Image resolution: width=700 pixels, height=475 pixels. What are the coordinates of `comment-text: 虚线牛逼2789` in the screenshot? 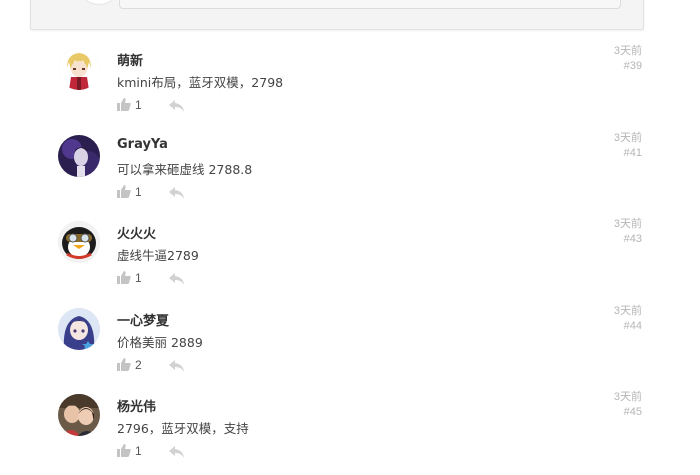 It's located at (158, 255).